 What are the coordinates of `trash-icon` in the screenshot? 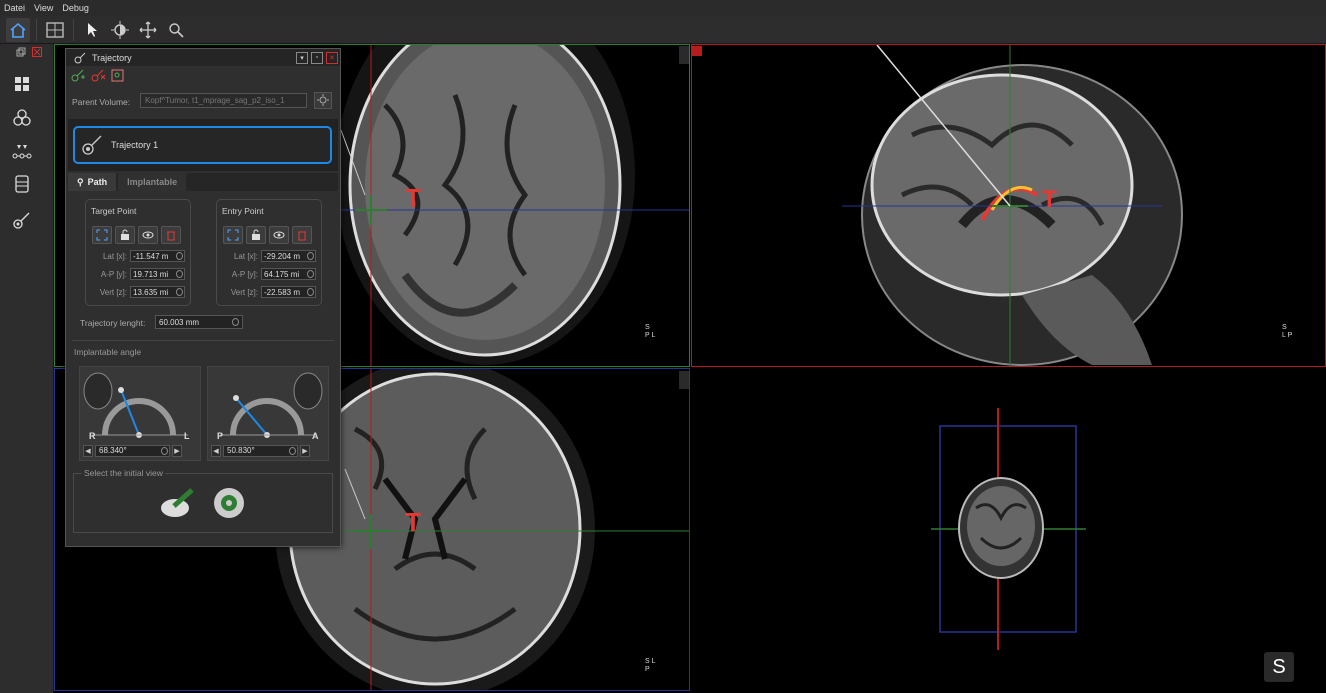 It's located at (302, 236).